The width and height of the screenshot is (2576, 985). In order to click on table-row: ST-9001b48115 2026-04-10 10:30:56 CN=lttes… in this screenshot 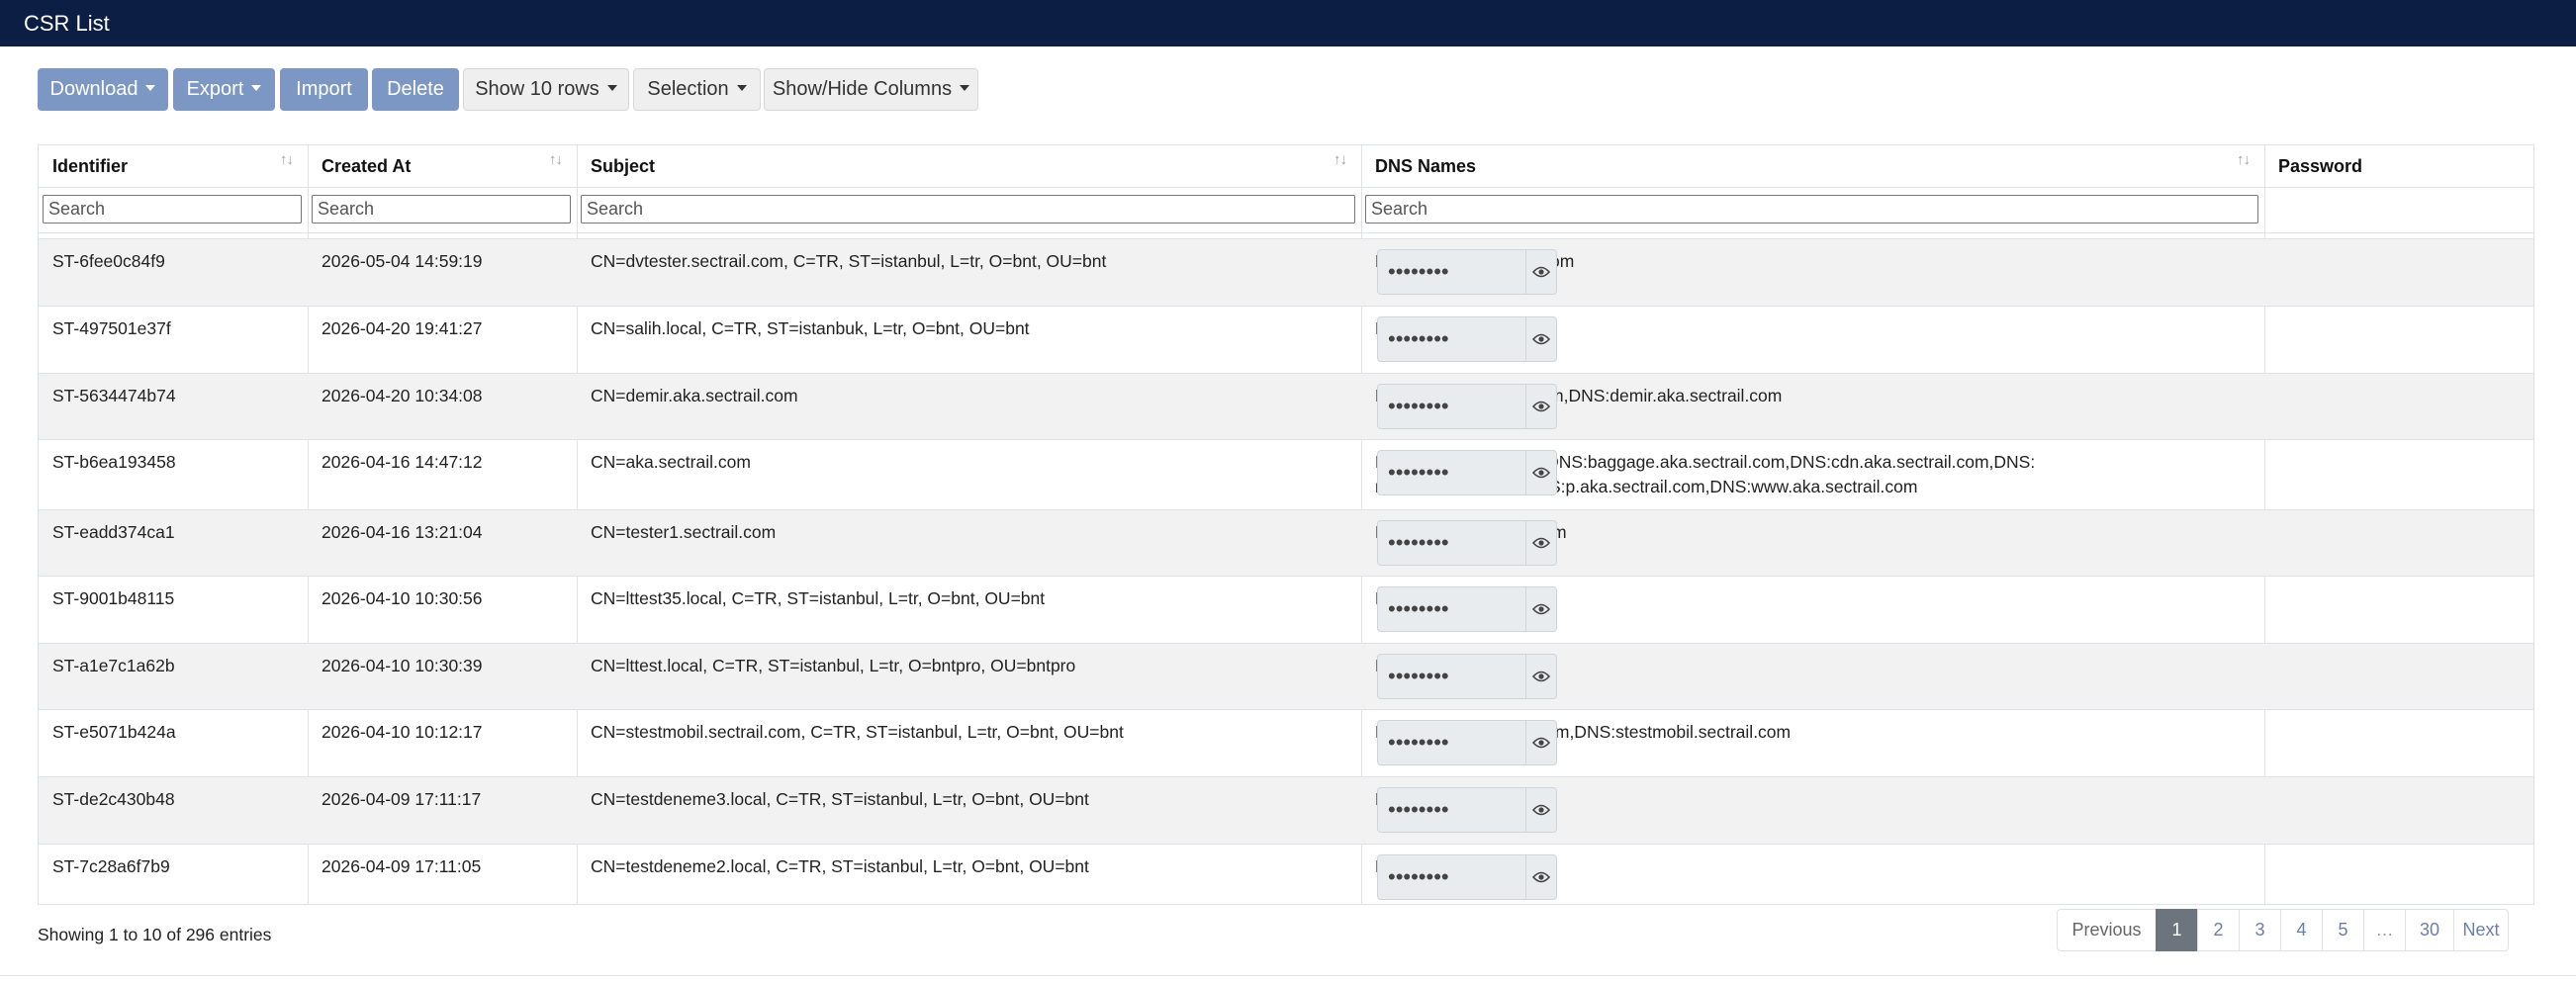, I will do `click(1286, 610)`.